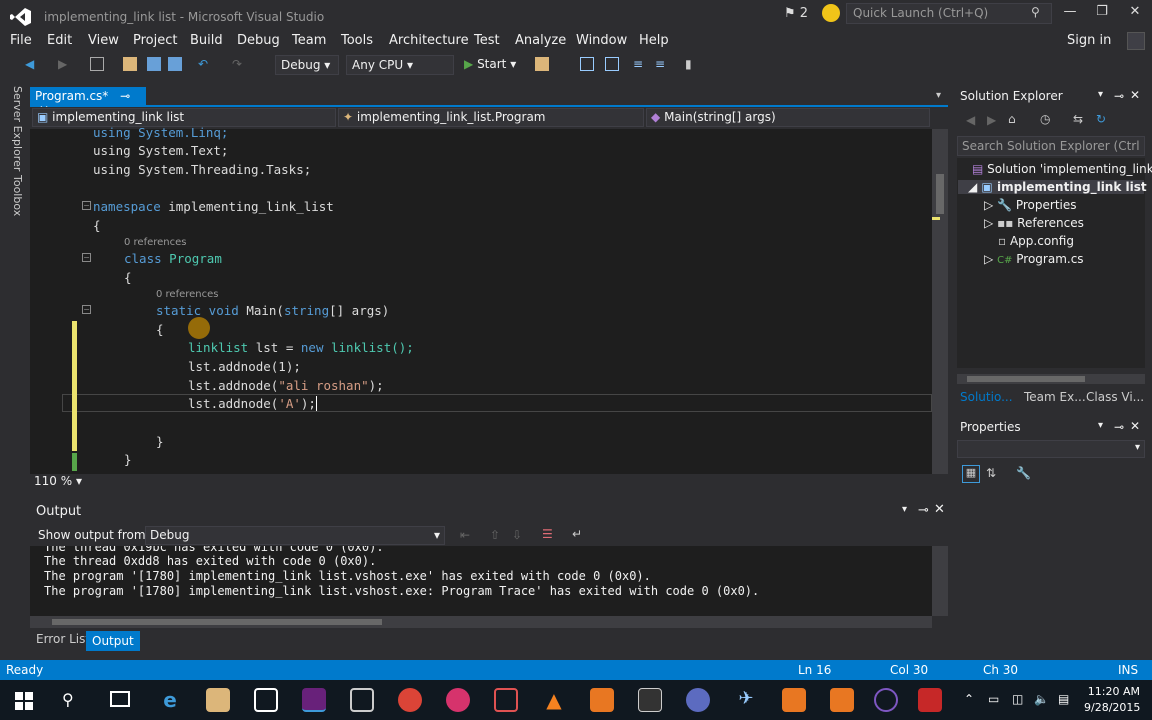  Describe the element at coordinates (640, 64) in the screenshot. I see `indent-icon: ≡` at that location.